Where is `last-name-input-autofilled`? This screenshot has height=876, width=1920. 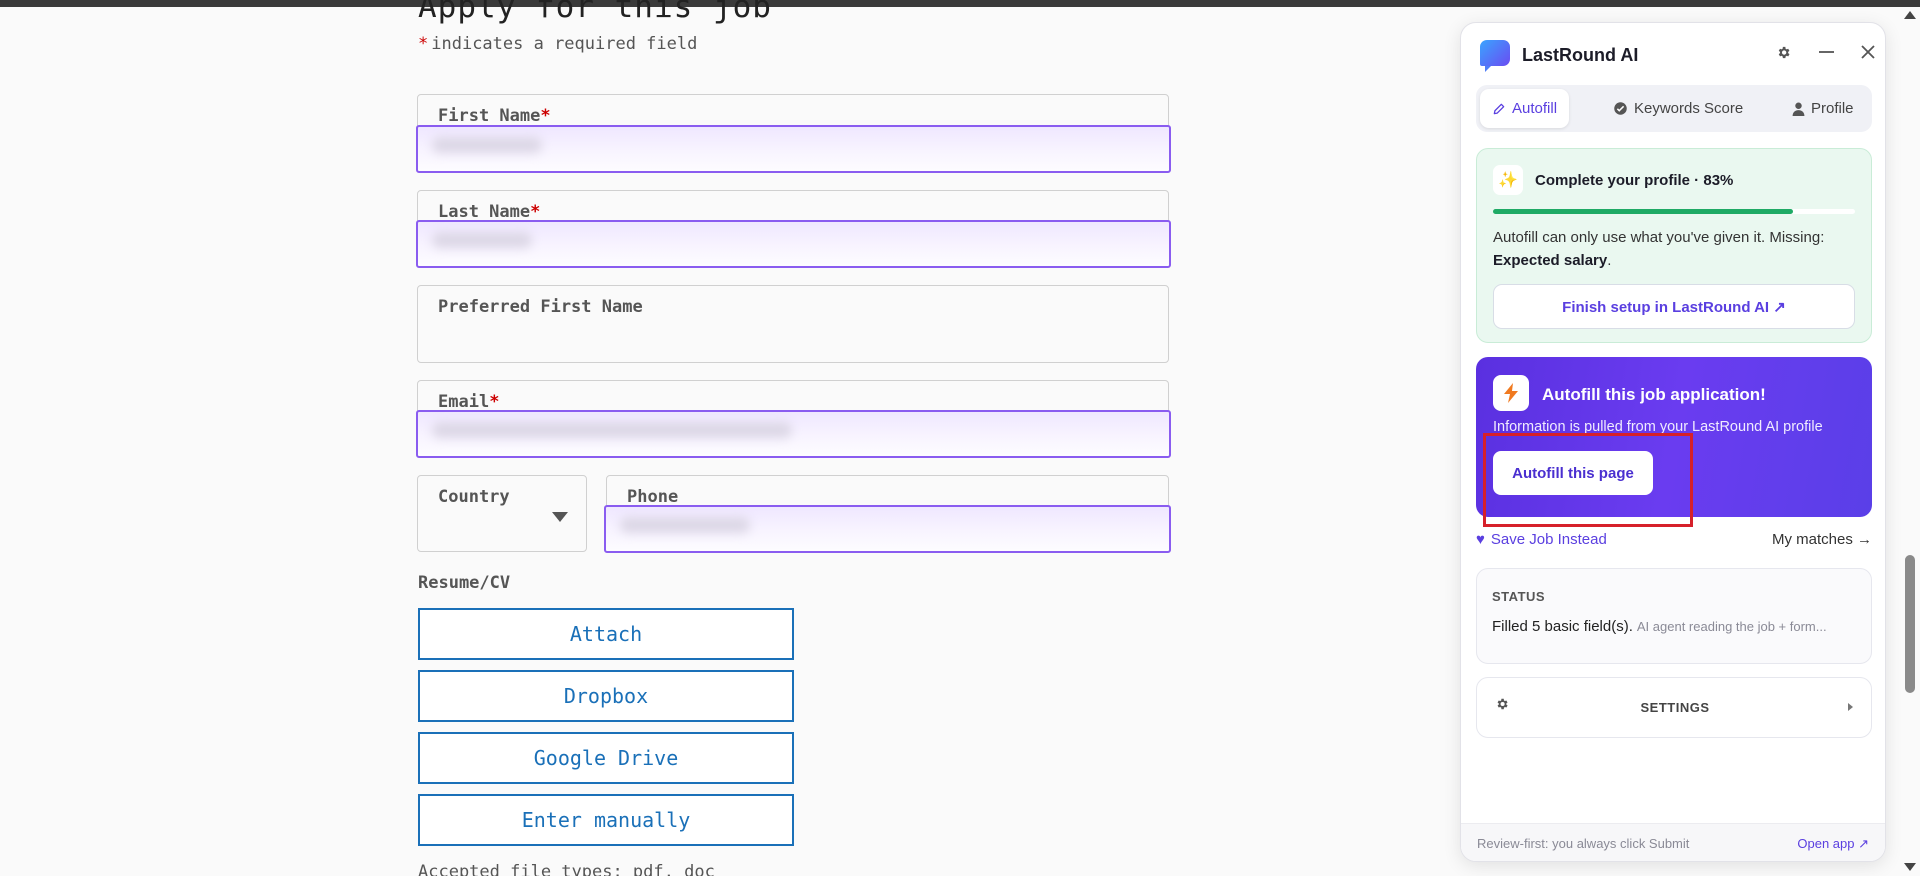
last-name-input-autofilled is located at coordinates (793, 244).